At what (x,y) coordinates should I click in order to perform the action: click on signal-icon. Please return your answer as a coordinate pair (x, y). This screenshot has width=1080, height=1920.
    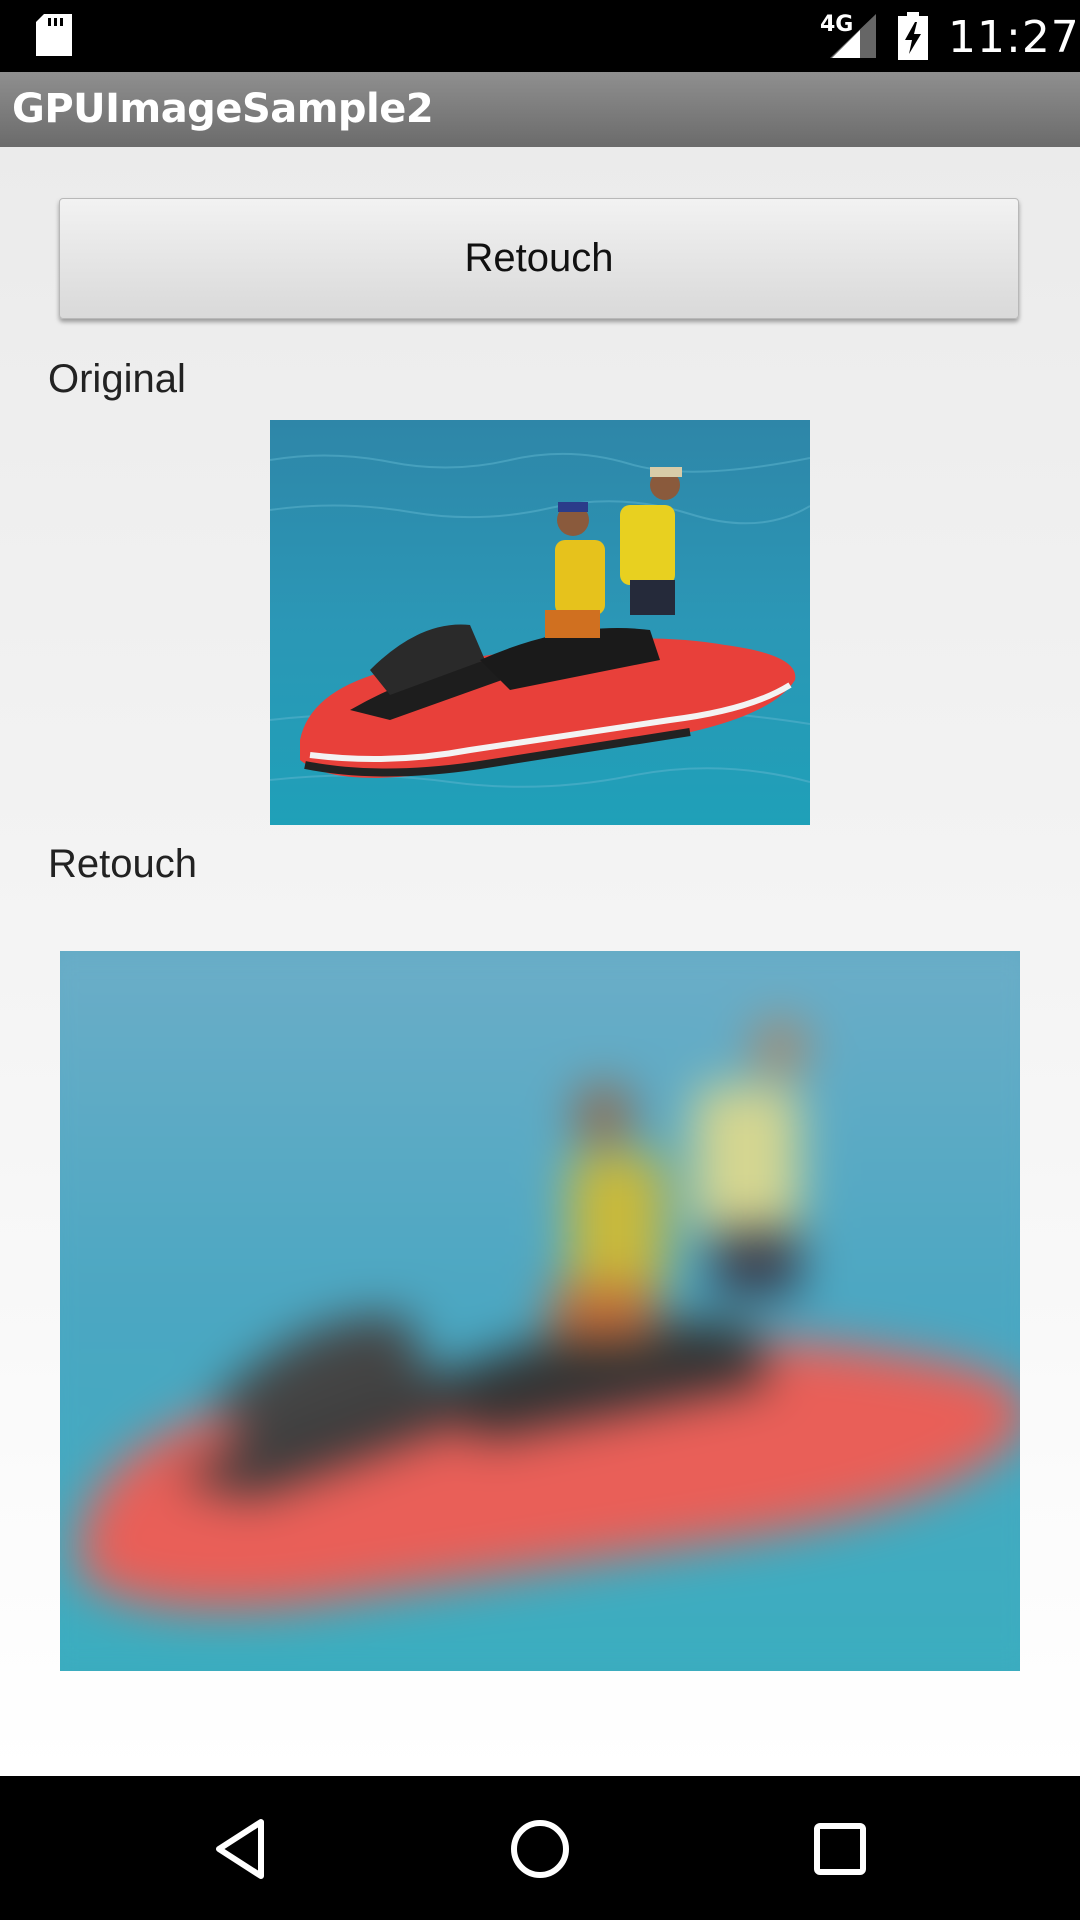
    Looking at the image, I should click on (853, 36).